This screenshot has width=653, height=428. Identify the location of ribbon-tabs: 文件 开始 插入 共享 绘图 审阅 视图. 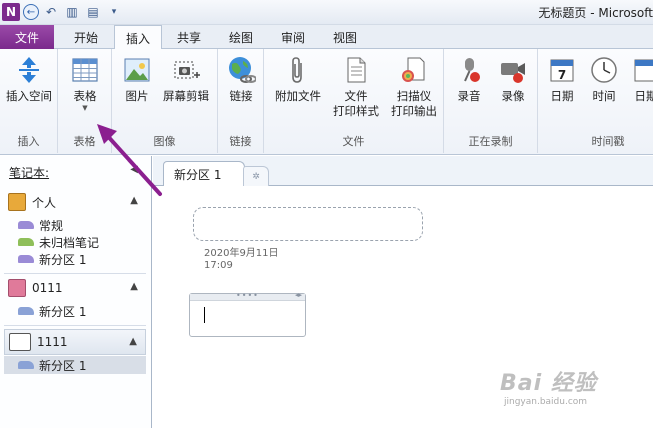
(326, 37).